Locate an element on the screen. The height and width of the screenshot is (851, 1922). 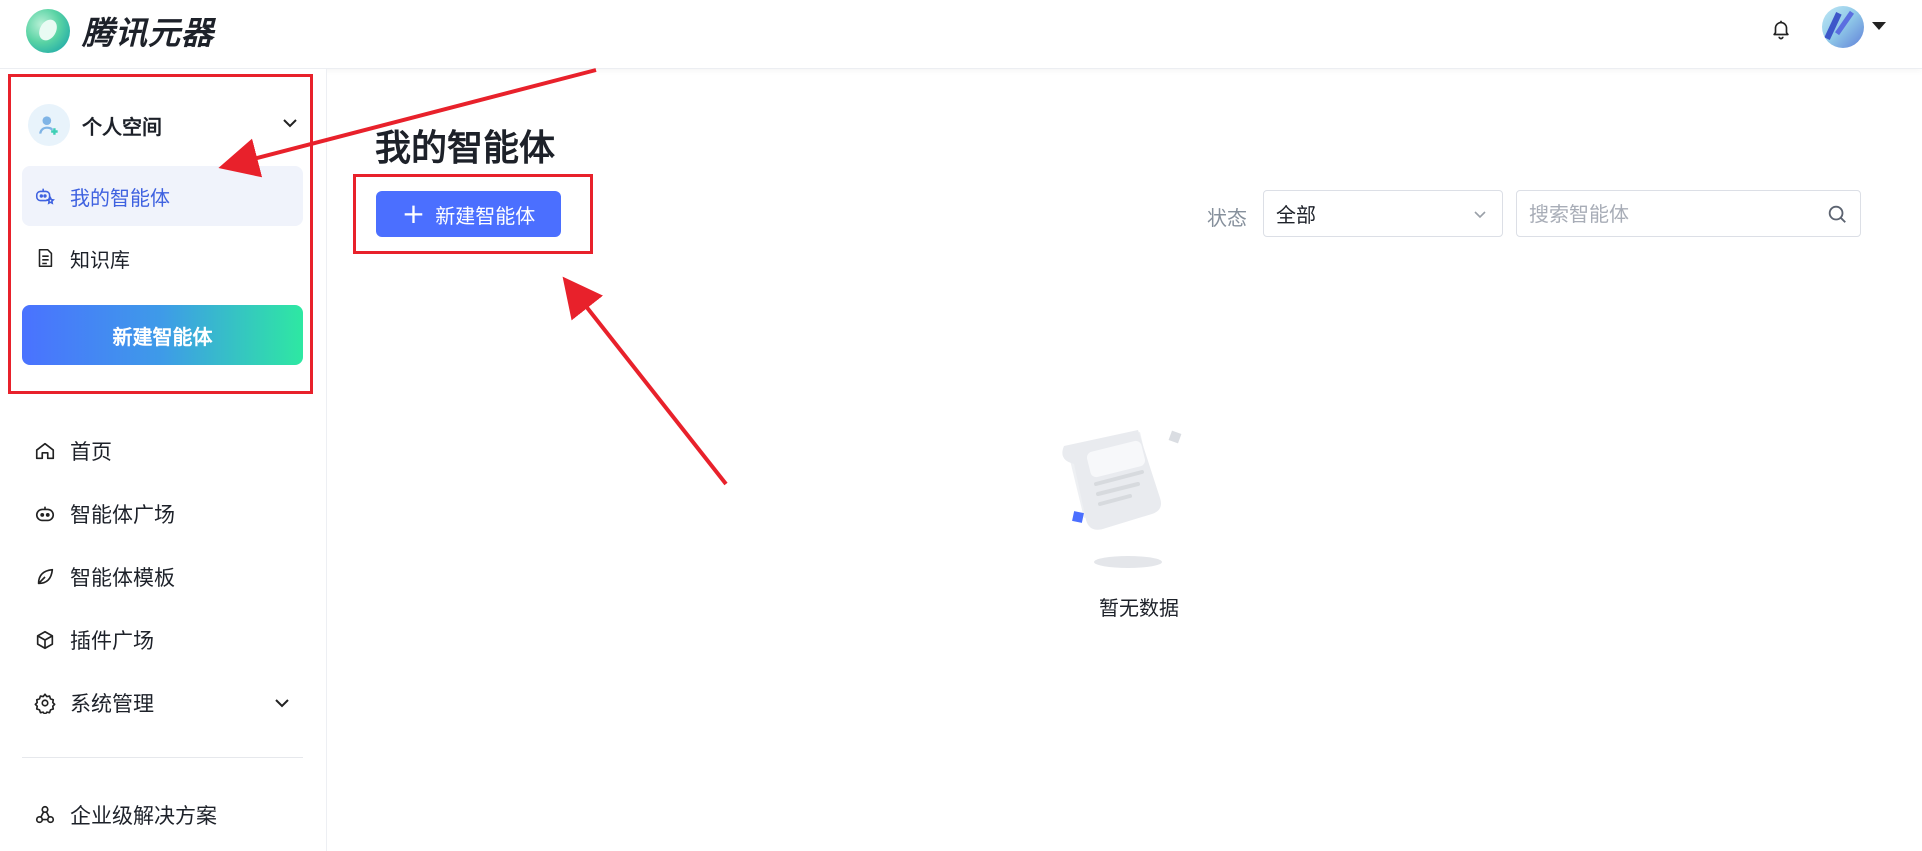
gear-icon is located at coordinates (45, 703).